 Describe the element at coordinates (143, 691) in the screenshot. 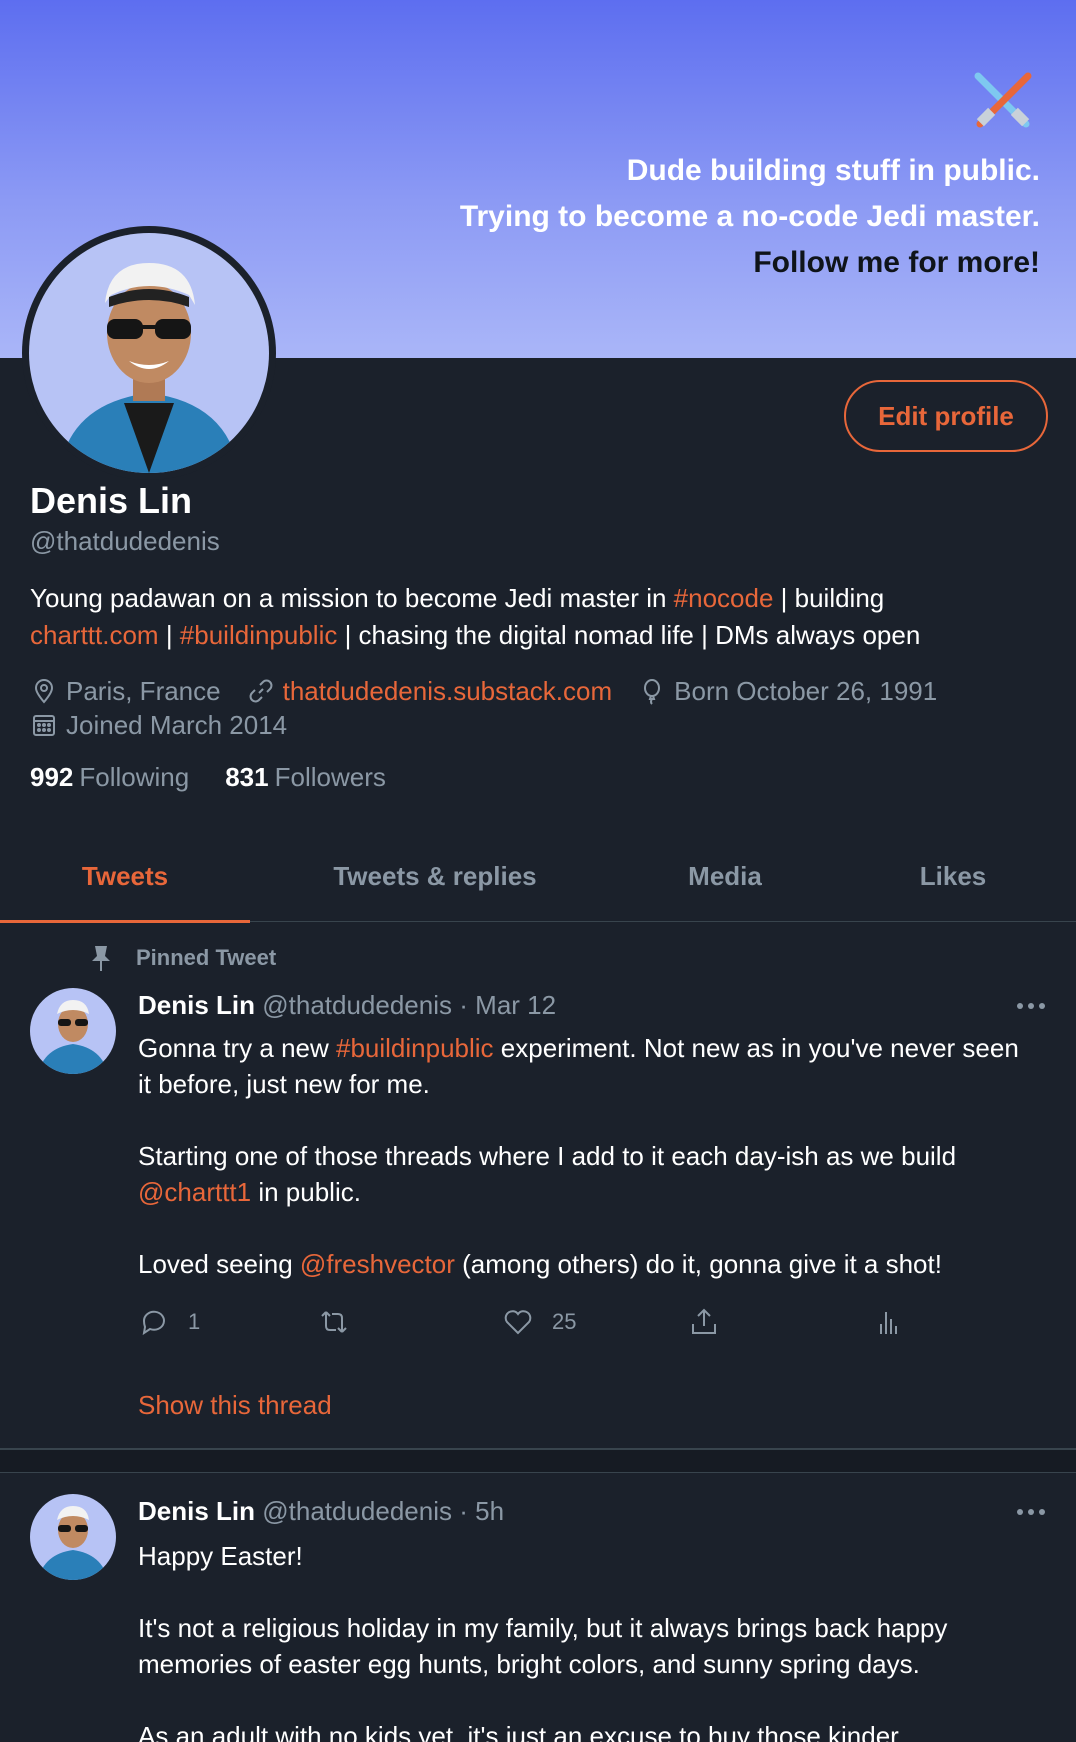

I see `location-text: Paris, France` at that location.